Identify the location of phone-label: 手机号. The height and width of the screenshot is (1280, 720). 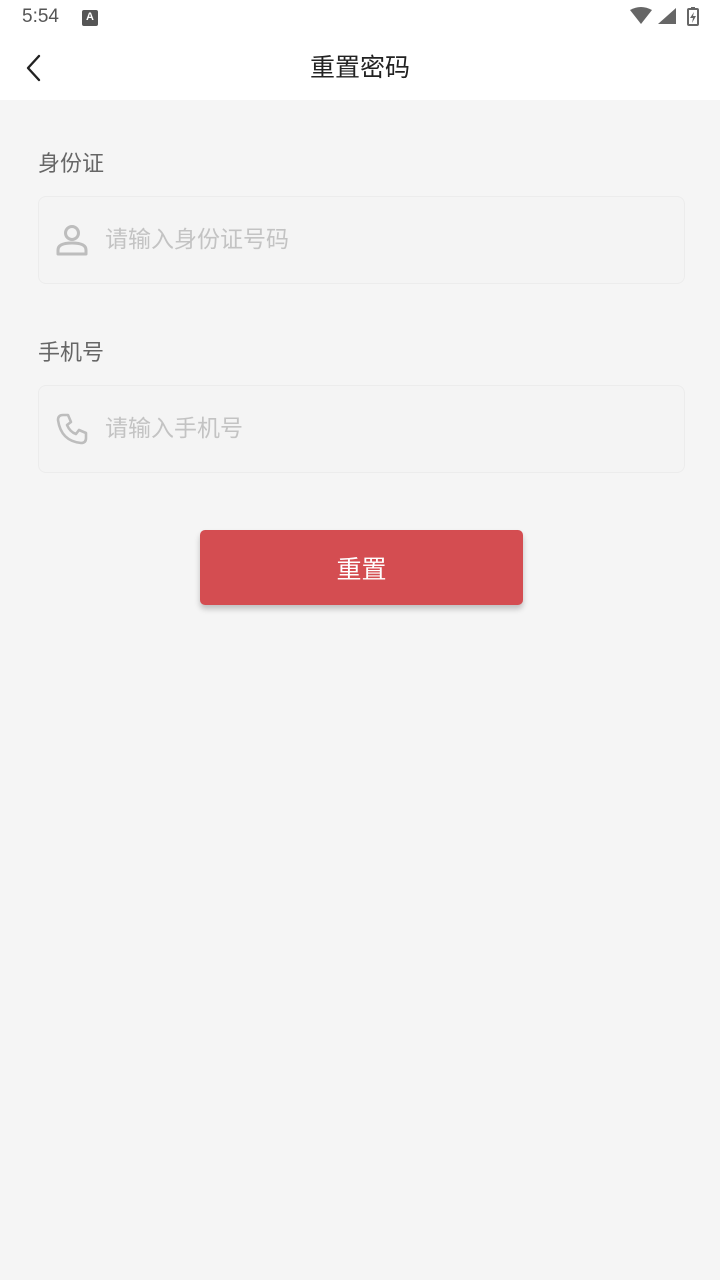
(71, 353).